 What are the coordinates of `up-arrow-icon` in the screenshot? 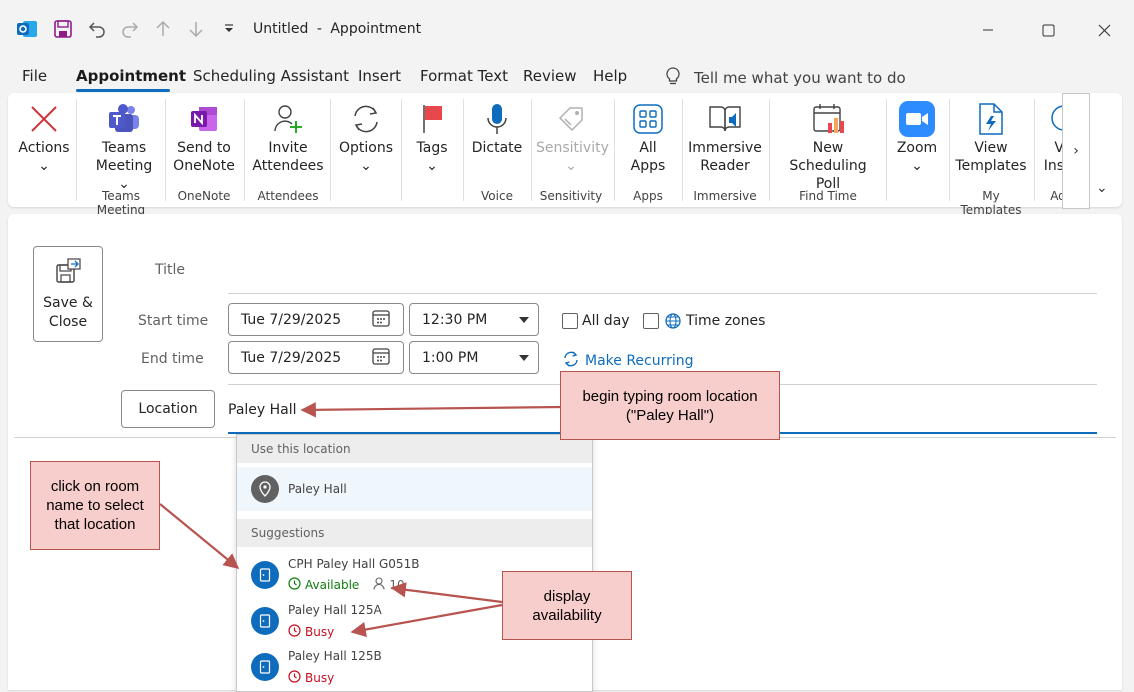 It's located at (163, 29).